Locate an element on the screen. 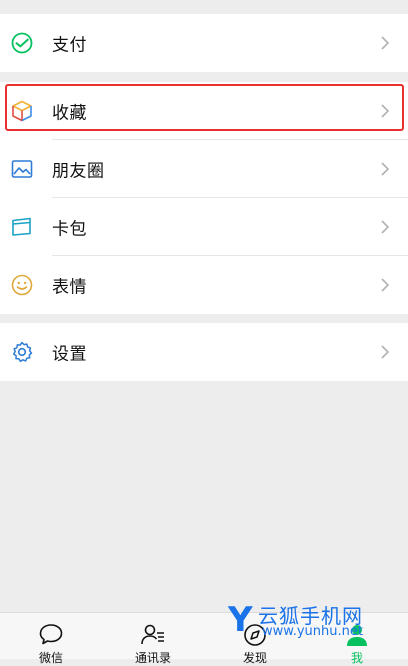 This screenshot has height=666, width=408. tab-chats: 微信 is located at coordinates (51, 639).